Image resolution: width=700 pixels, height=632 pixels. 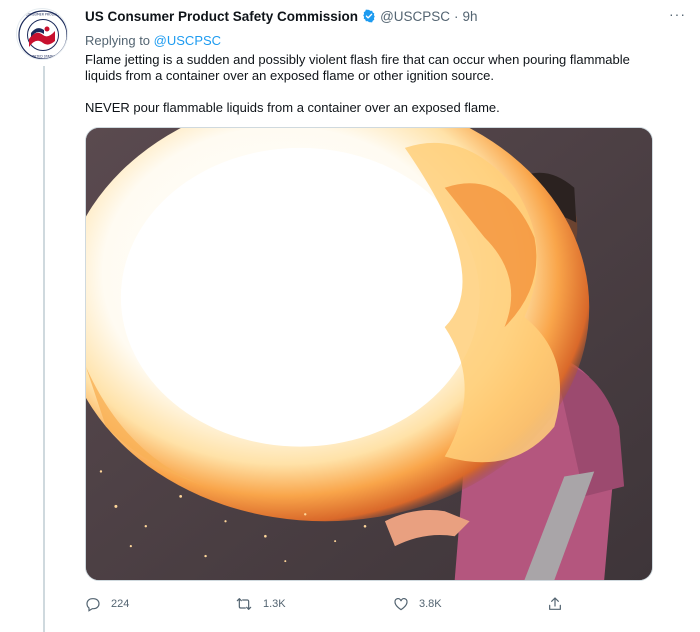 What do you see at coordinates (274, 604) in the screenshot?
I see `retweet-count: 1.3K` at bounding box center [274, 604].